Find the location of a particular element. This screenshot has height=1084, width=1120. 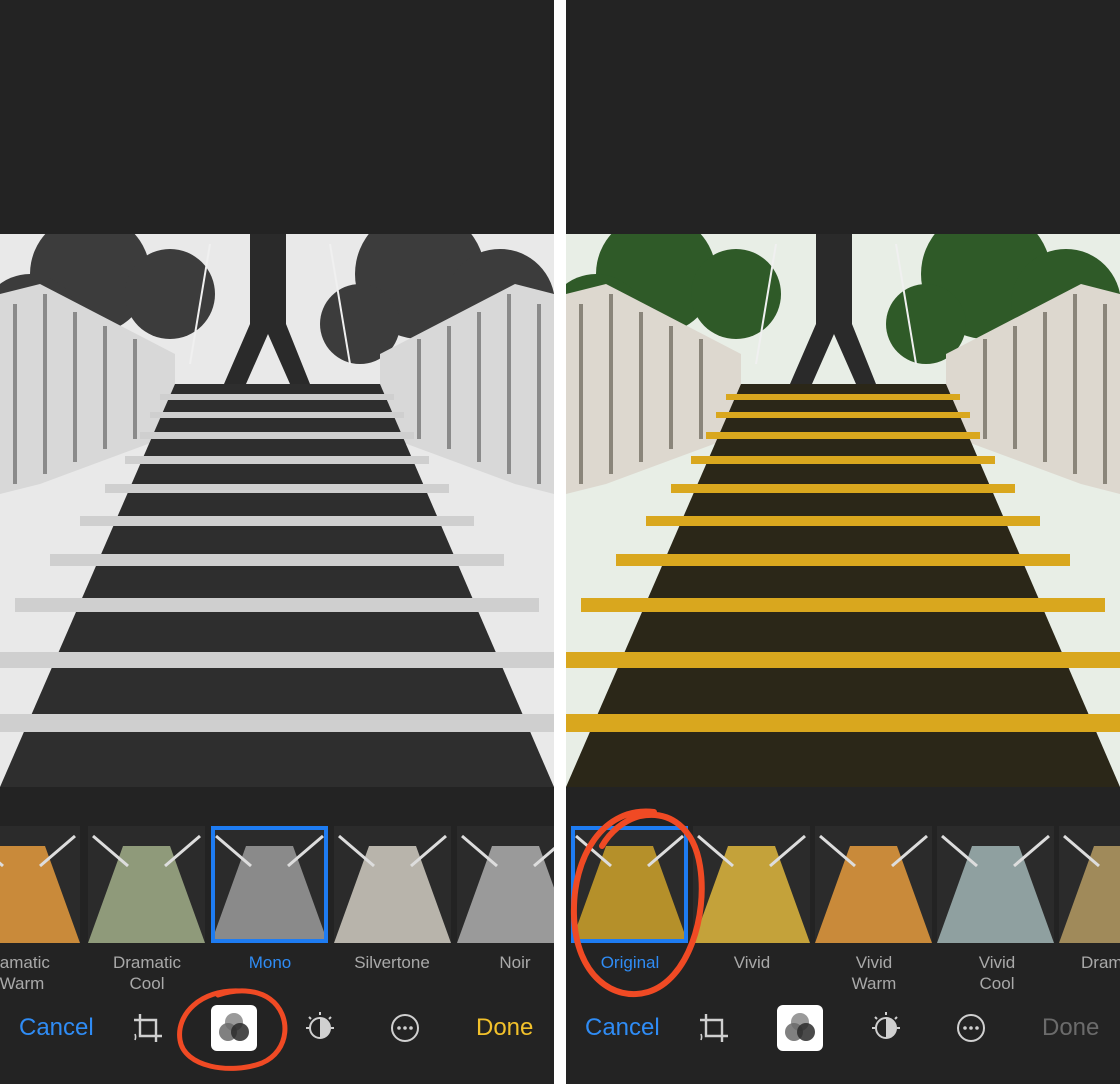

done-button: Done is located at coordinates (504, 1028).